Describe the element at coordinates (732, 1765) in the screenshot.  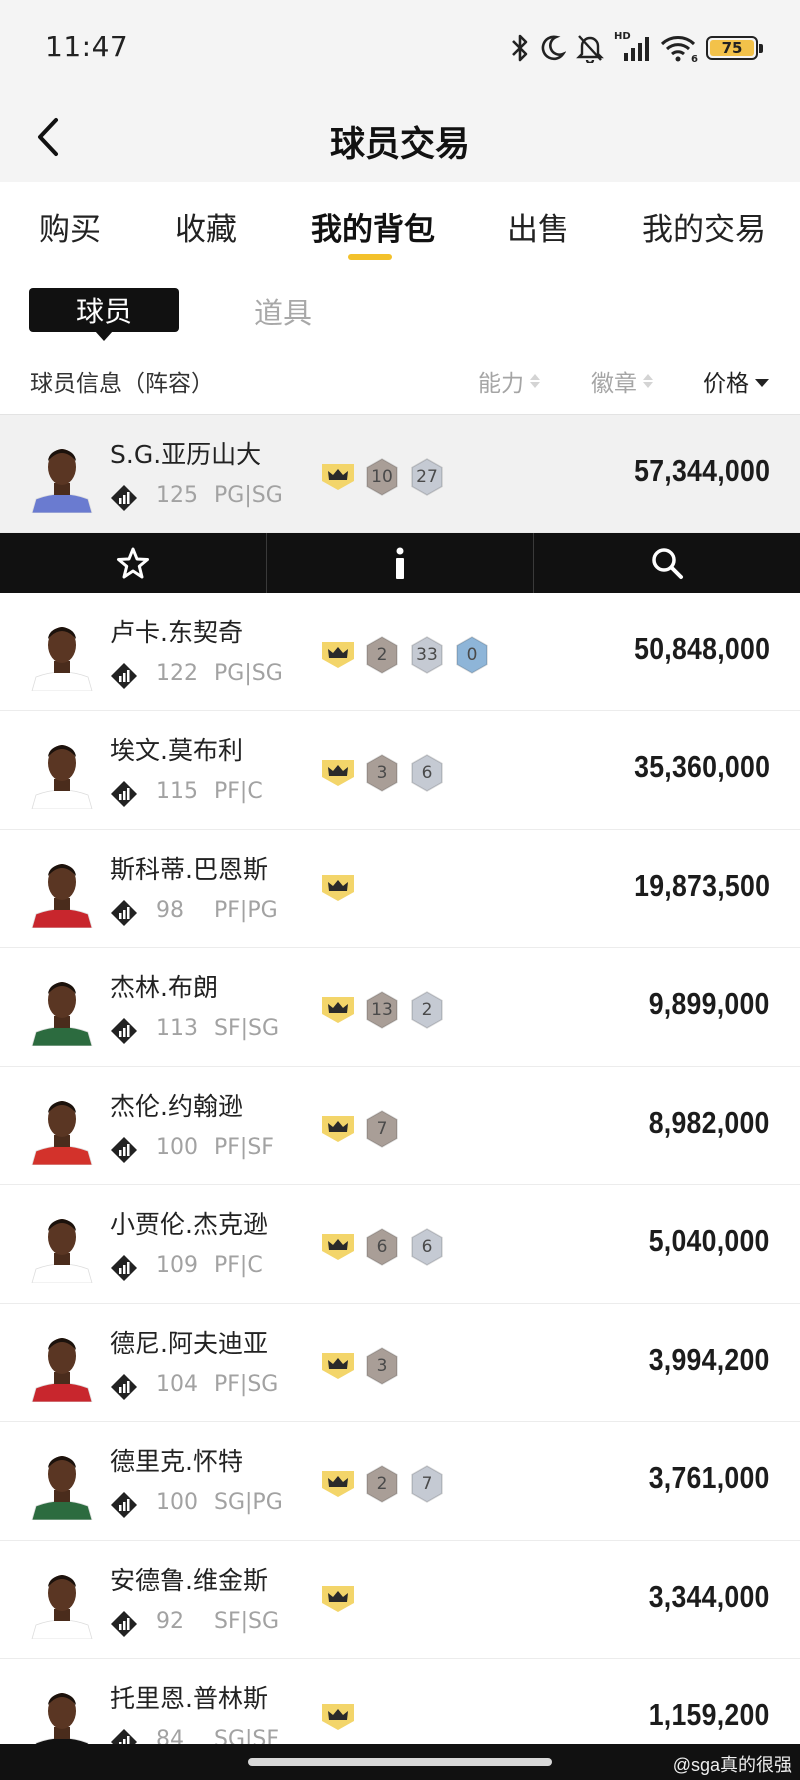
I see `watermark: @sga真的很强` at that location.